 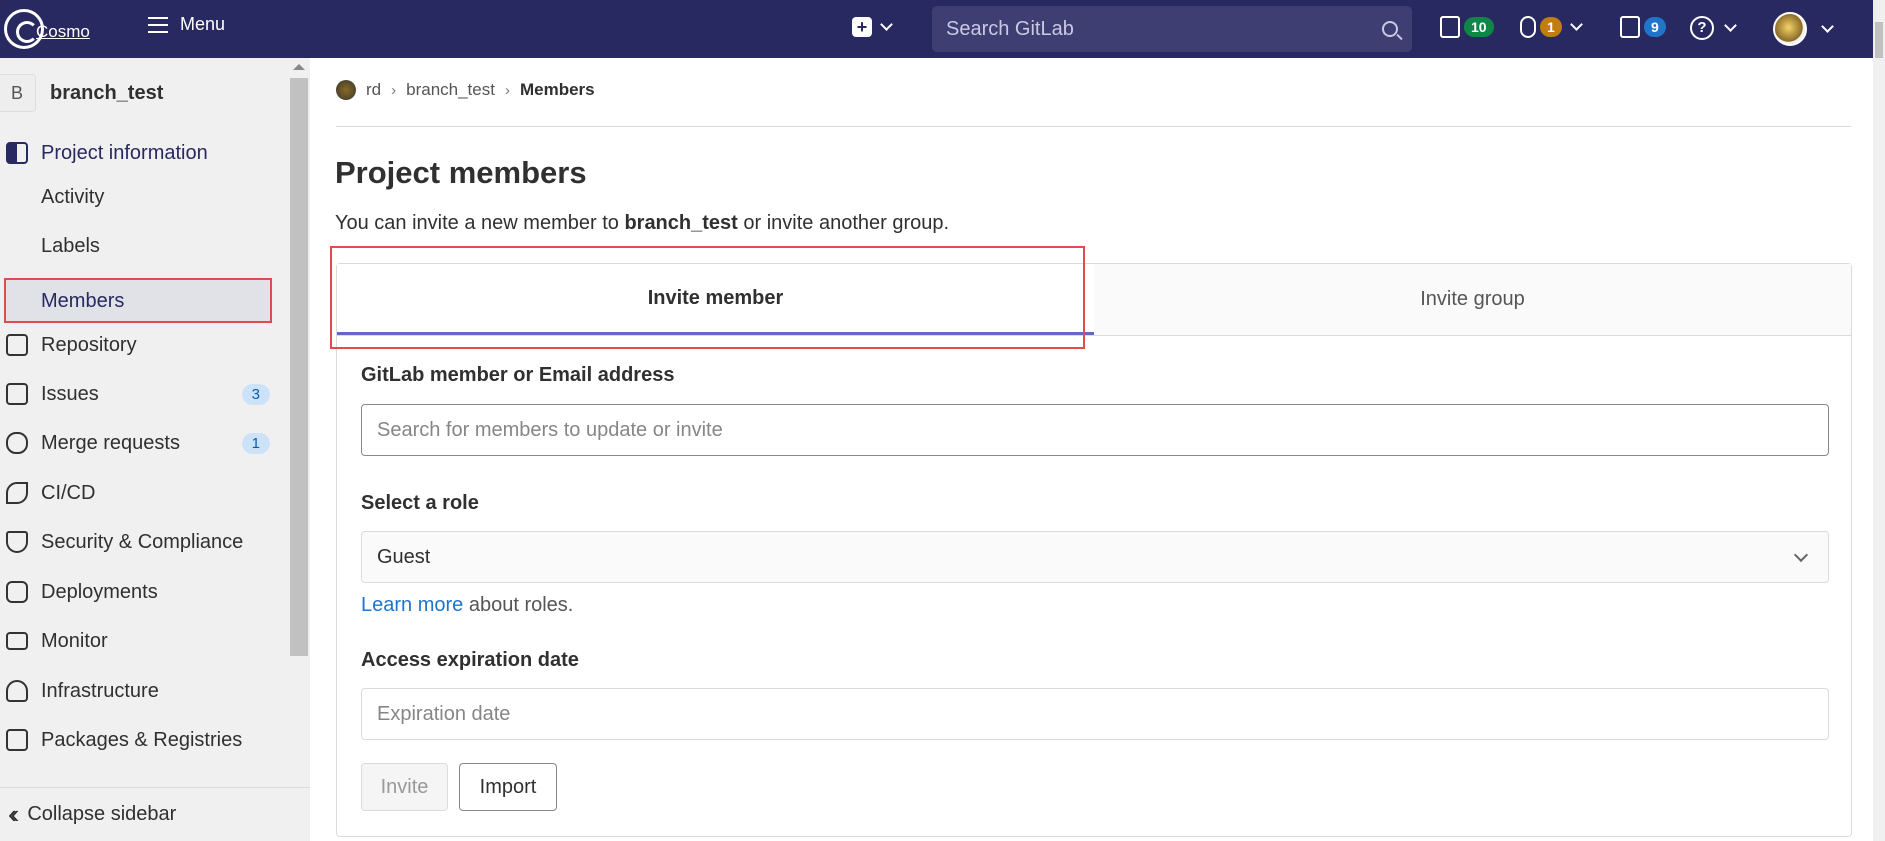 I want to click on sidebar-item-label: Deployments, so click(x=99, y=591).